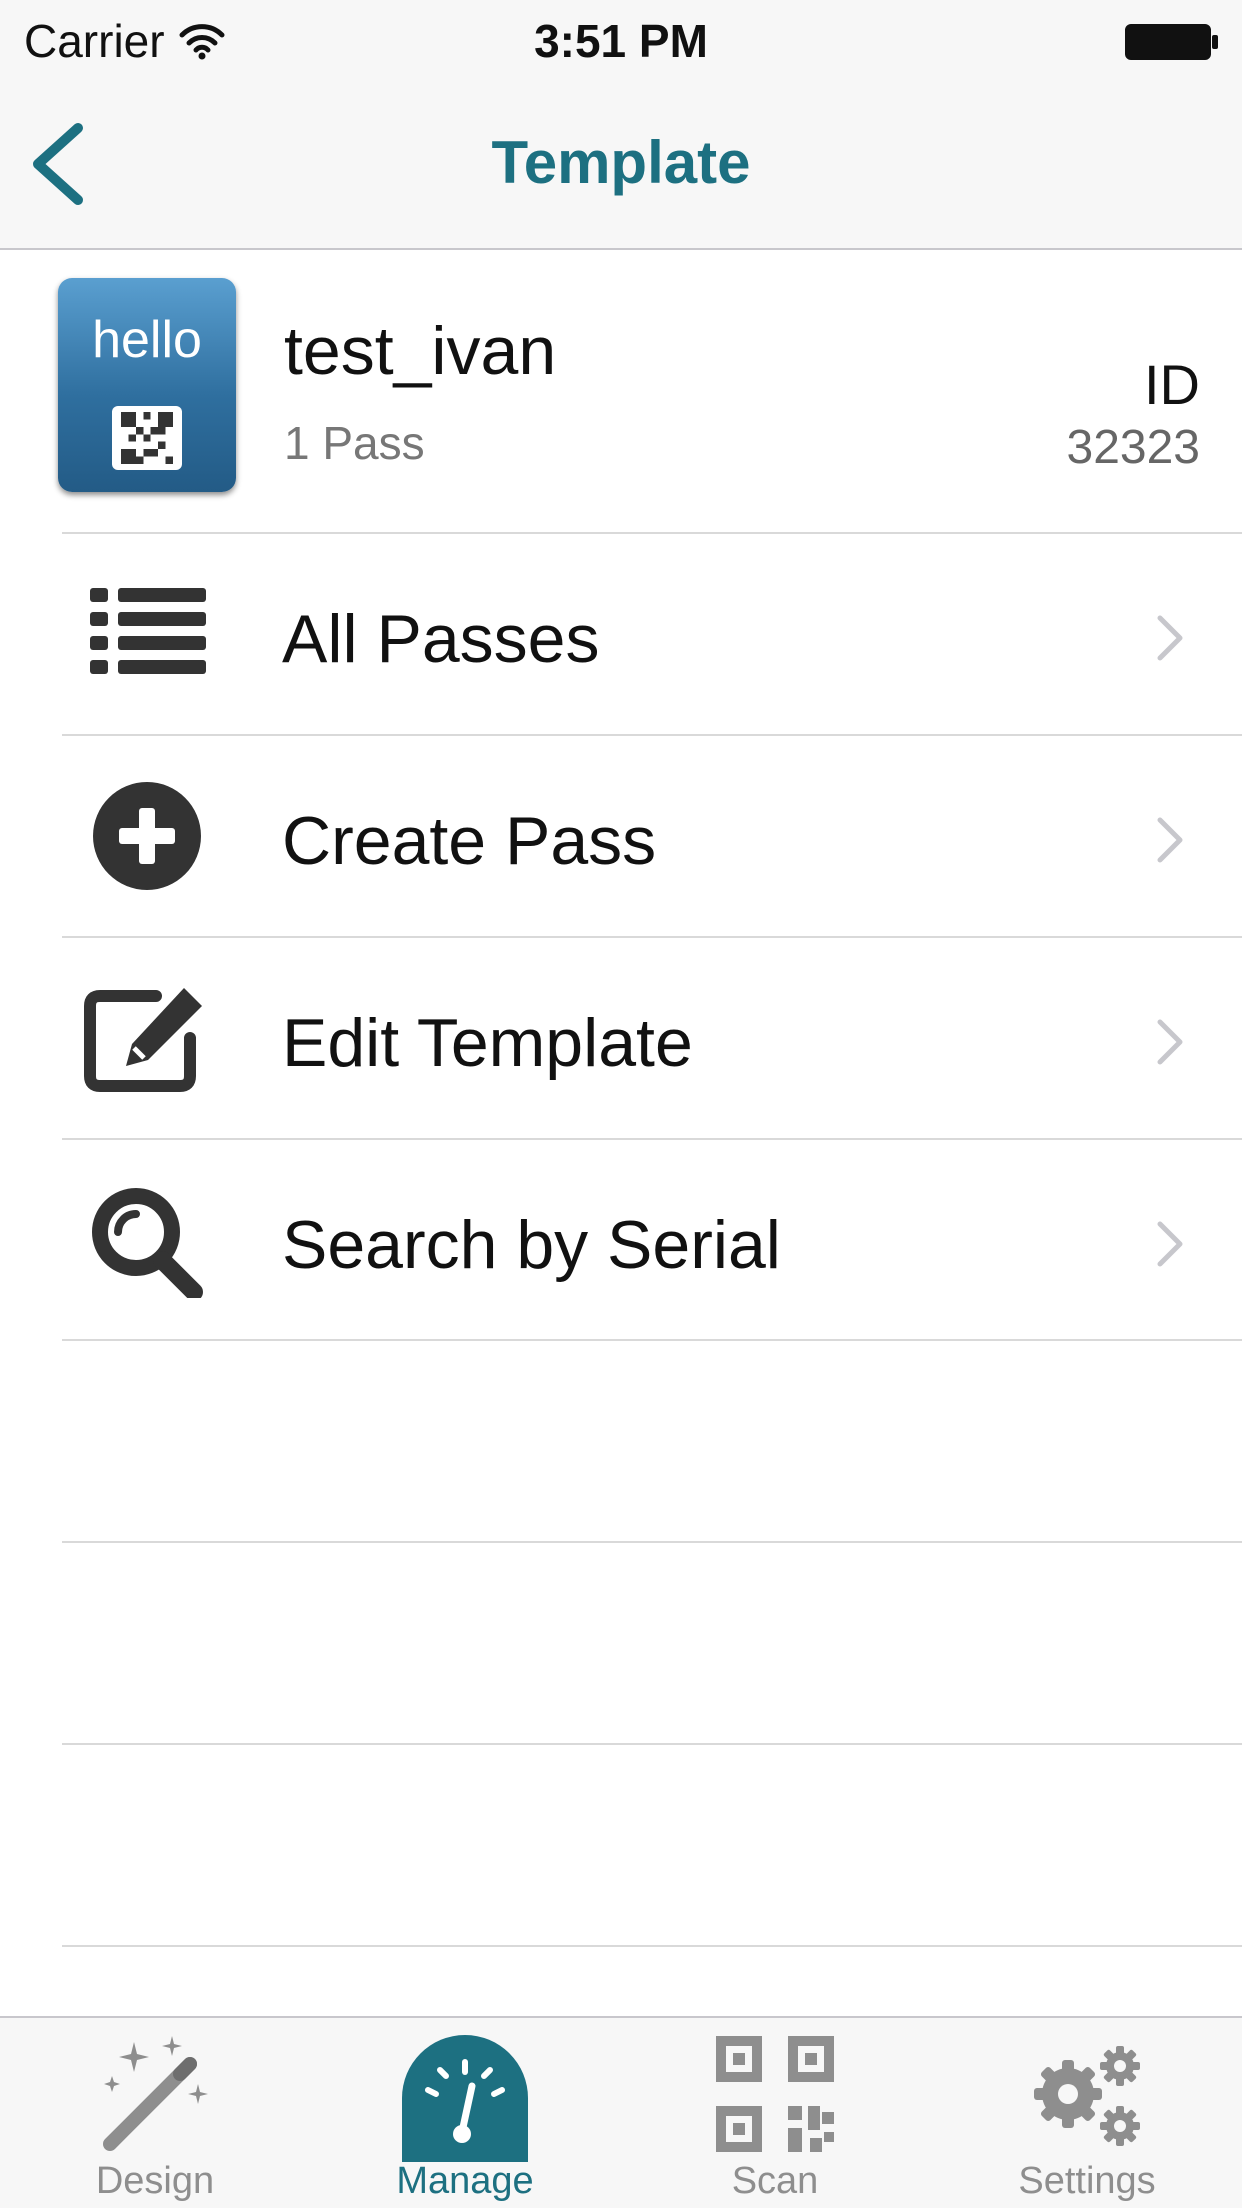  I want to click on status-time: 3:51 PM, so click(621, 41).